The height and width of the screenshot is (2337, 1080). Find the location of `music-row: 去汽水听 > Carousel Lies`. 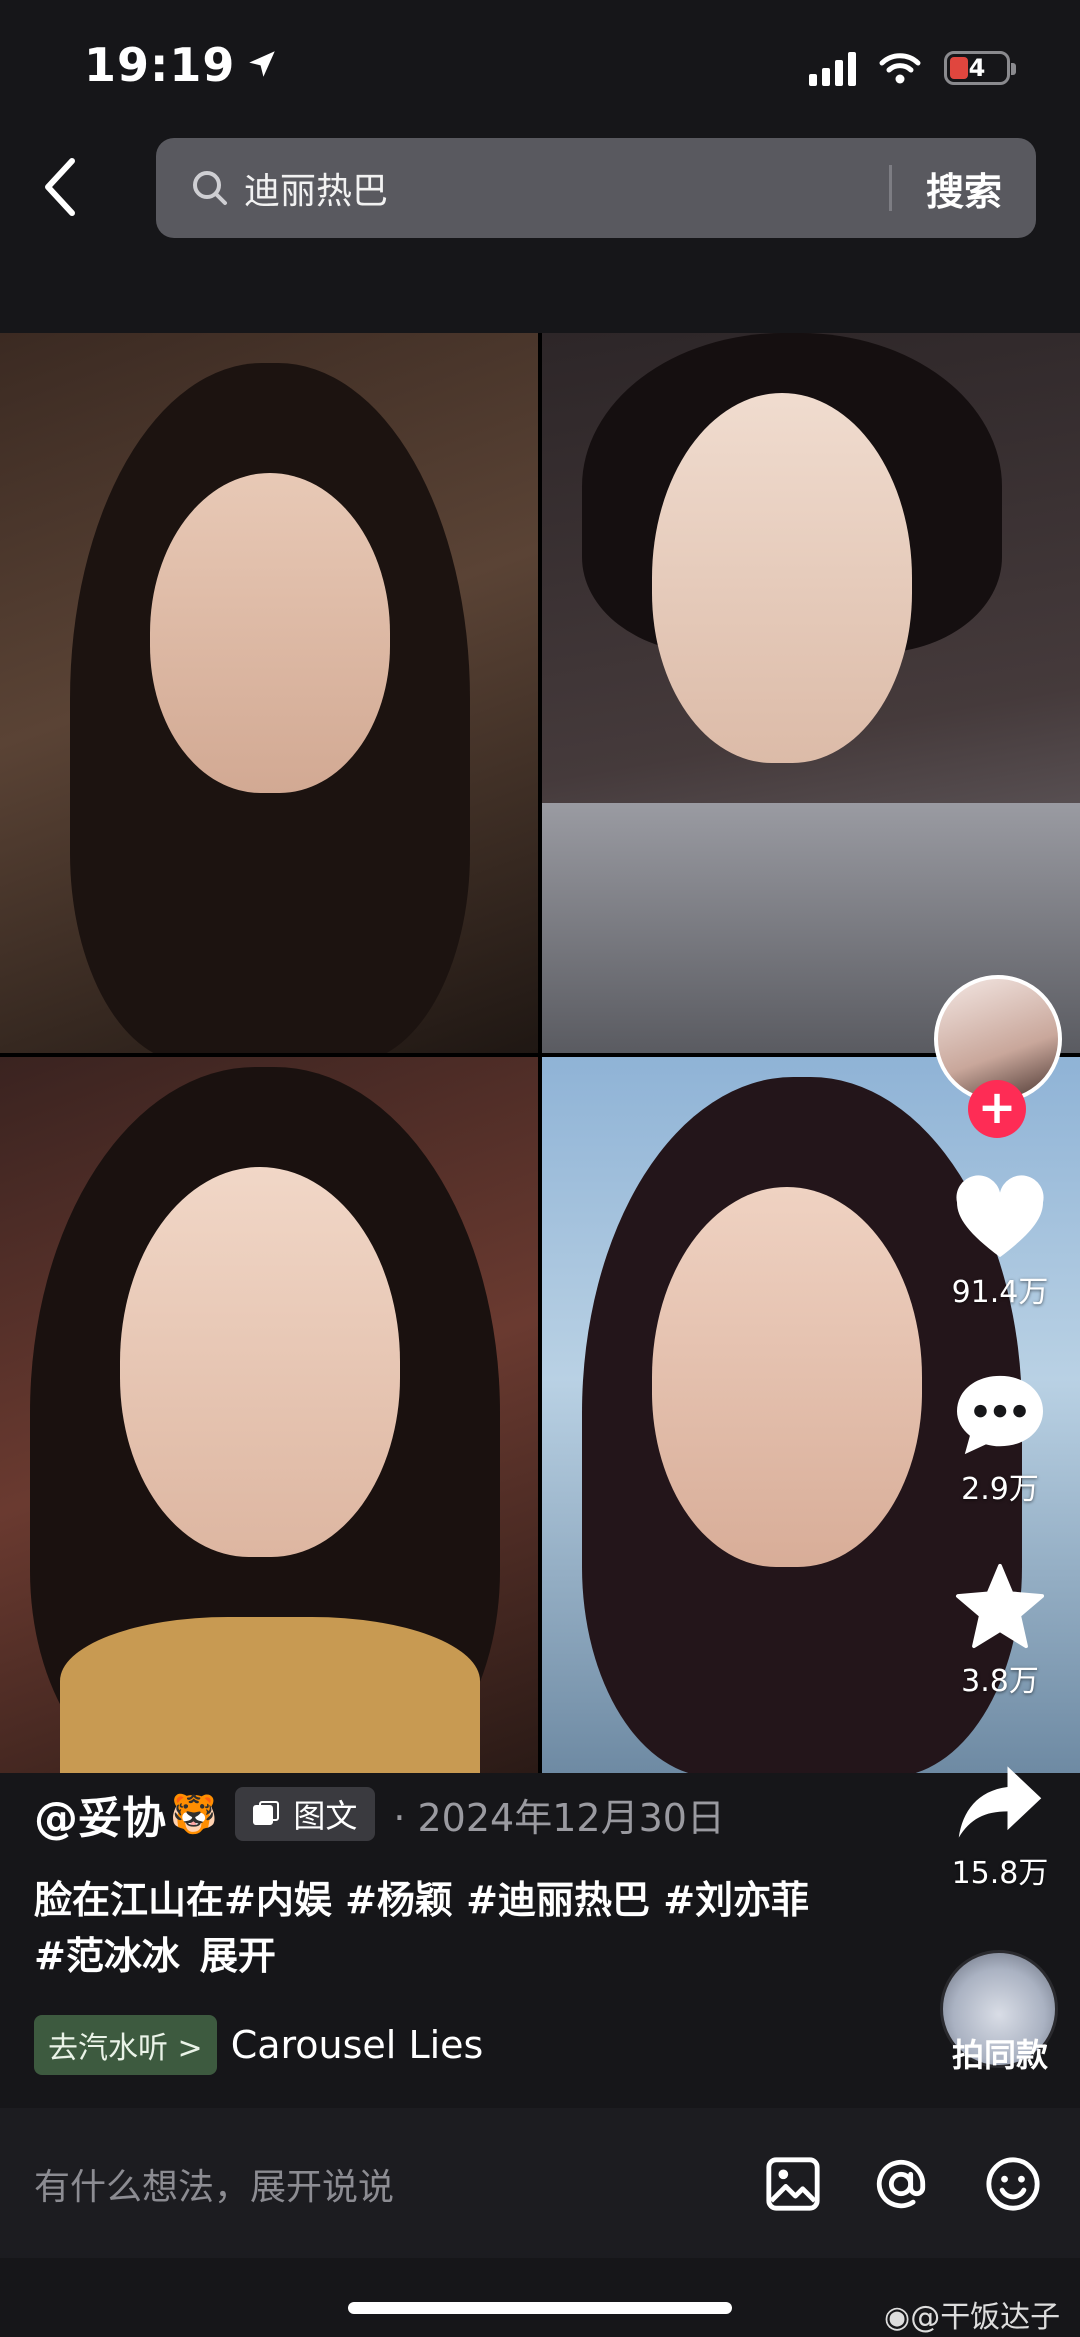

music-row: 去汽水听 > Carousel Lies is located at coordinates (258, 2045).